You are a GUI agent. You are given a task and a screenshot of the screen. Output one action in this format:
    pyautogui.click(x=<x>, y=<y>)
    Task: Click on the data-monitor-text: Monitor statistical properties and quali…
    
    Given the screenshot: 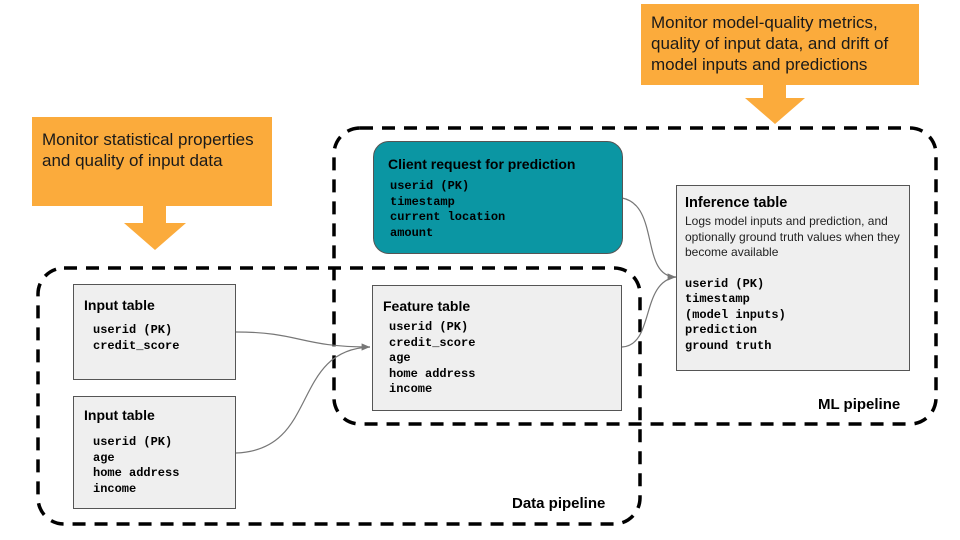 What is the action you would take?
    pyautogui.click(x=148, y=150)
    